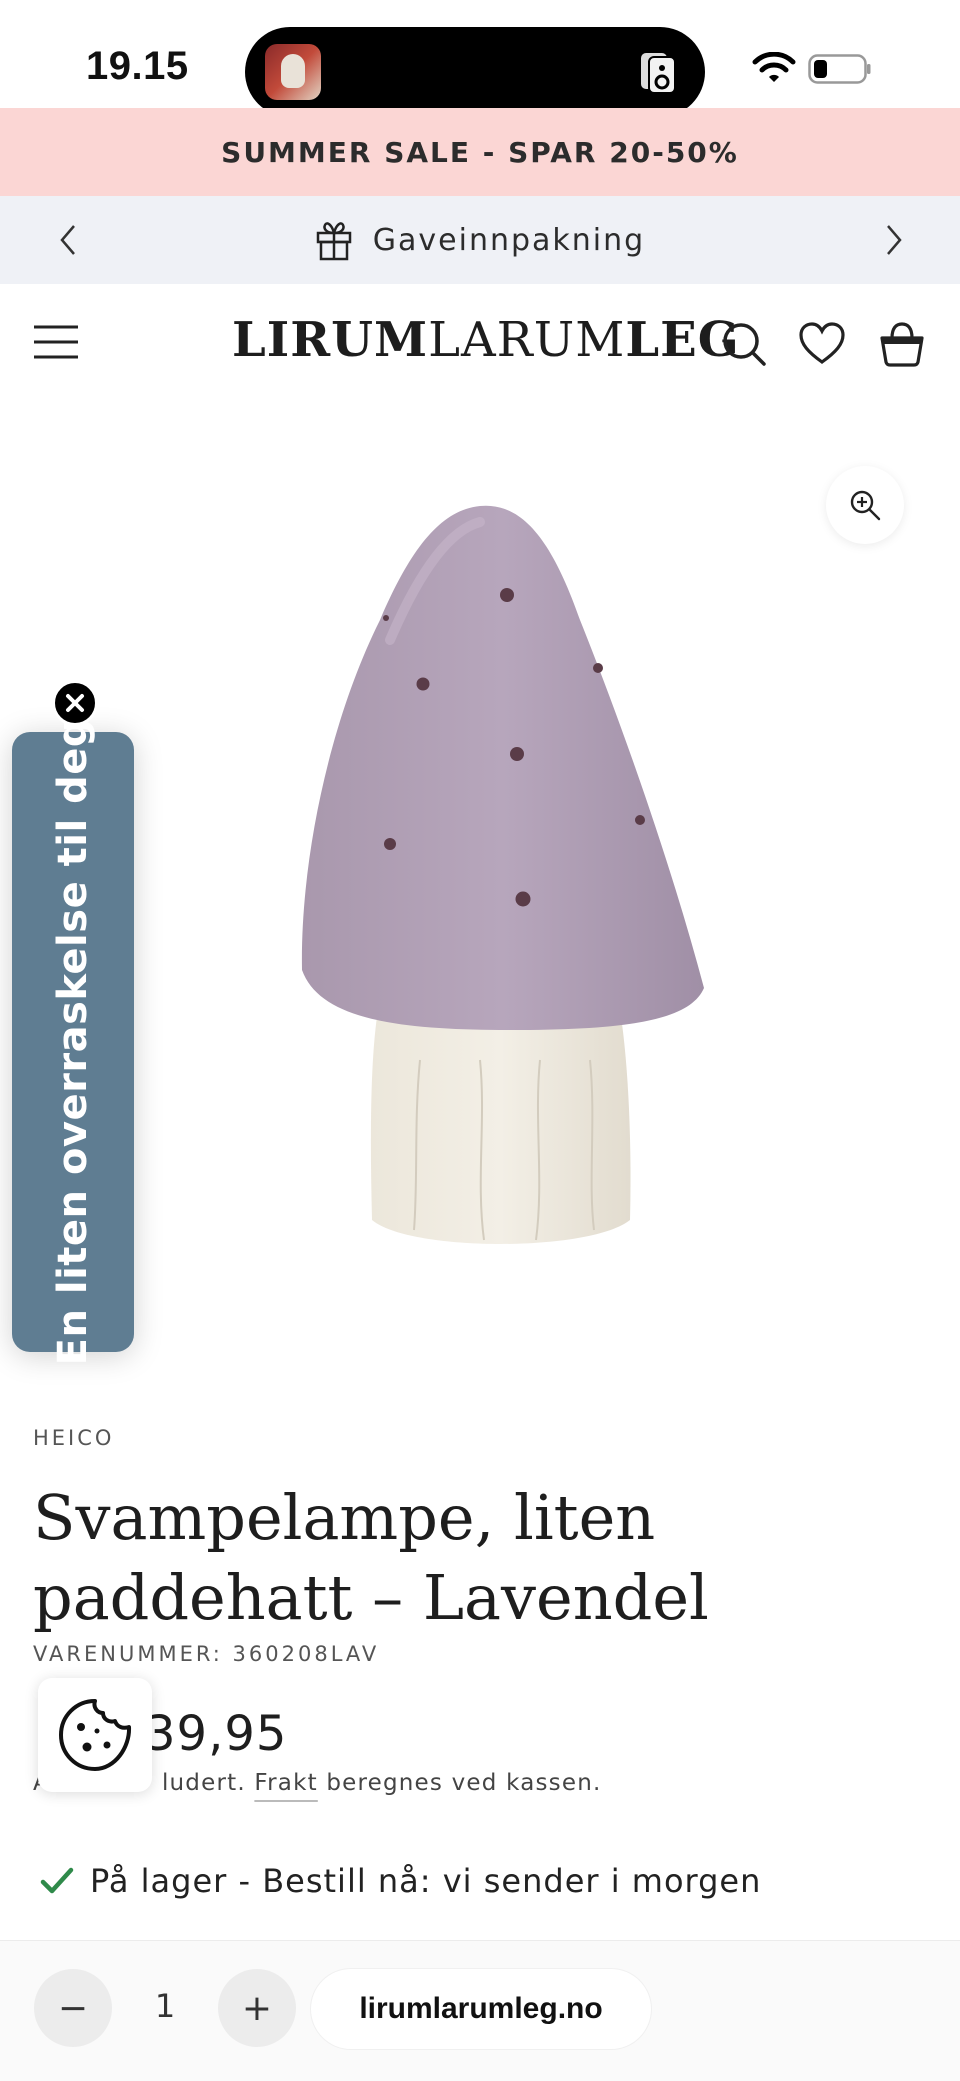 The height and width of the screenshot is (2081, 960). I want to click on dynamic-island, so click(475, 72).